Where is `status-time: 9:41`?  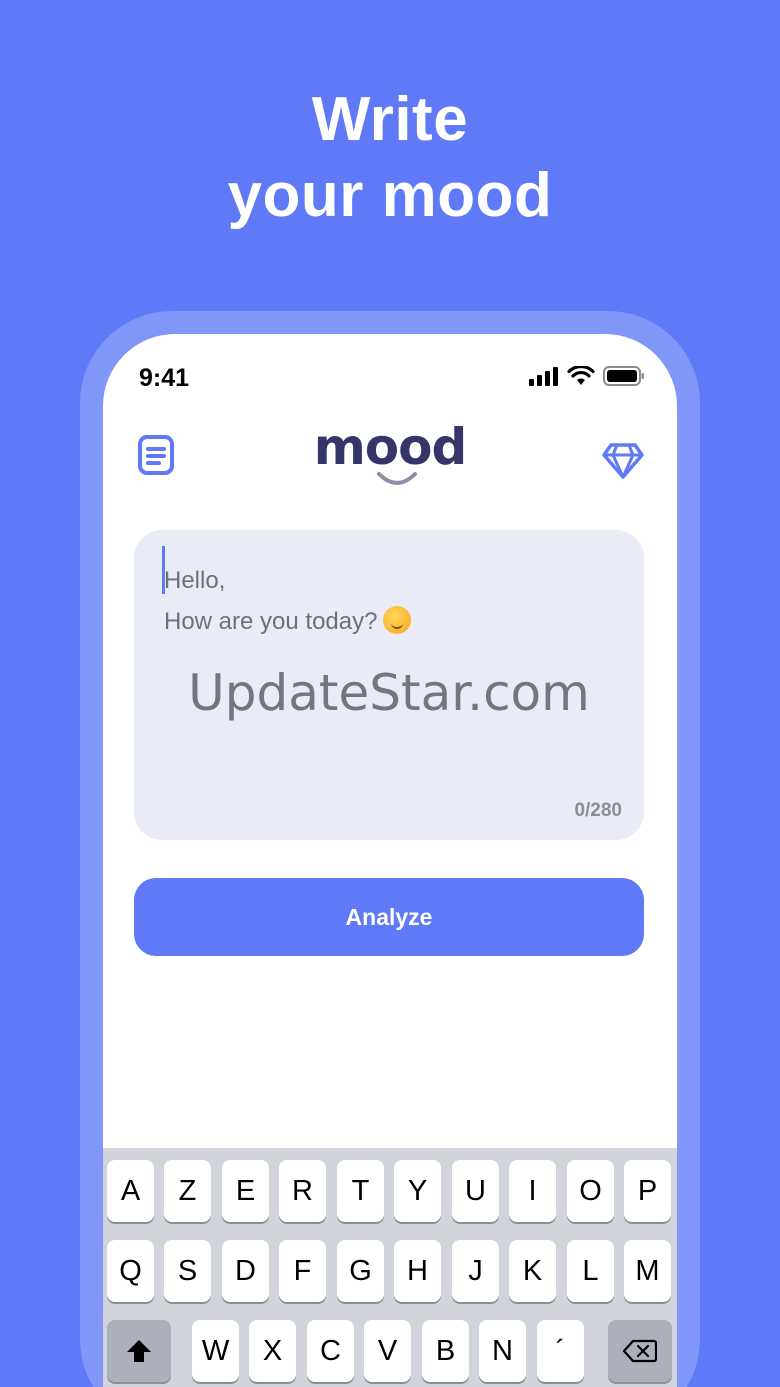 status-time: 9:41 is located at coordinates (164, 378).